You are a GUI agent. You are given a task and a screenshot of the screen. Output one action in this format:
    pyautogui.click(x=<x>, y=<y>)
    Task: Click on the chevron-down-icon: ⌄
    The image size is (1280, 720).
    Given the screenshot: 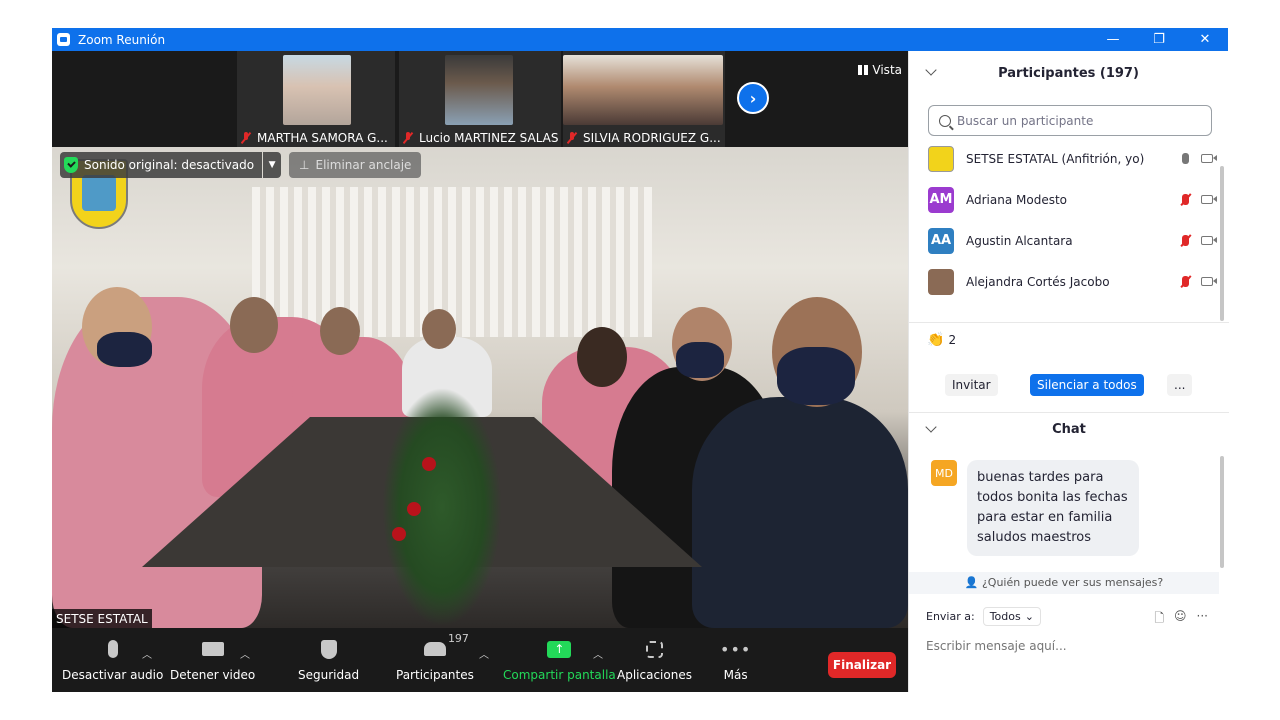 What is the action you would take?
    pyautogui.click(x=1029, y=616)
    